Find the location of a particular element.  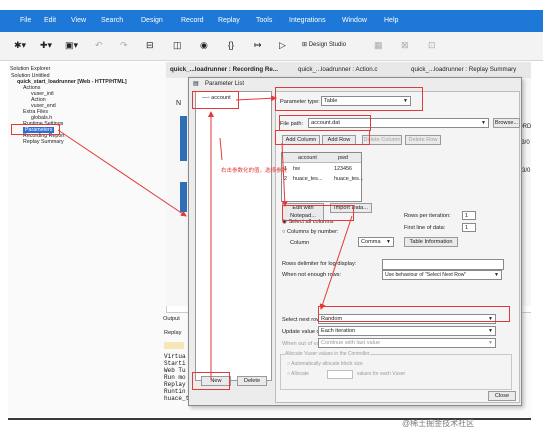

arrow-param-to-type is located at coordinates (256, 98).